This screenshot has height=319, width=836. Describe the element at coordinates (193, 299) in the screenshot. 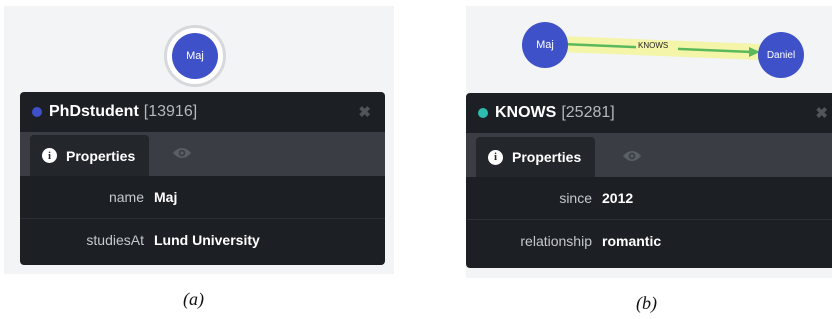

I see `caption-a: (a)` at that location.